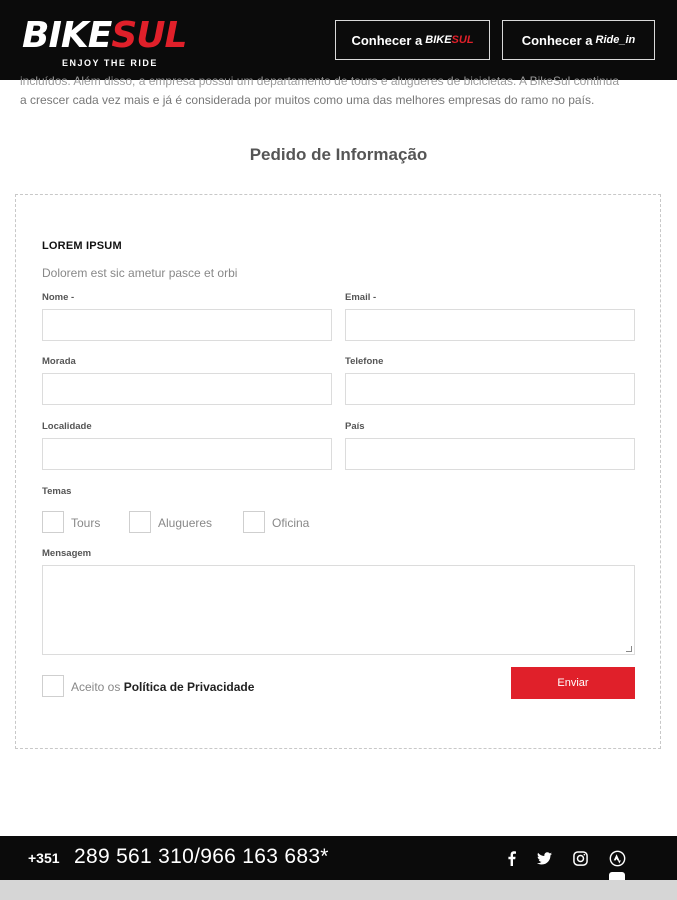  Describe the element at coordinates (59, 361) in the screenshot. I see `address-label: Morada` at that location.